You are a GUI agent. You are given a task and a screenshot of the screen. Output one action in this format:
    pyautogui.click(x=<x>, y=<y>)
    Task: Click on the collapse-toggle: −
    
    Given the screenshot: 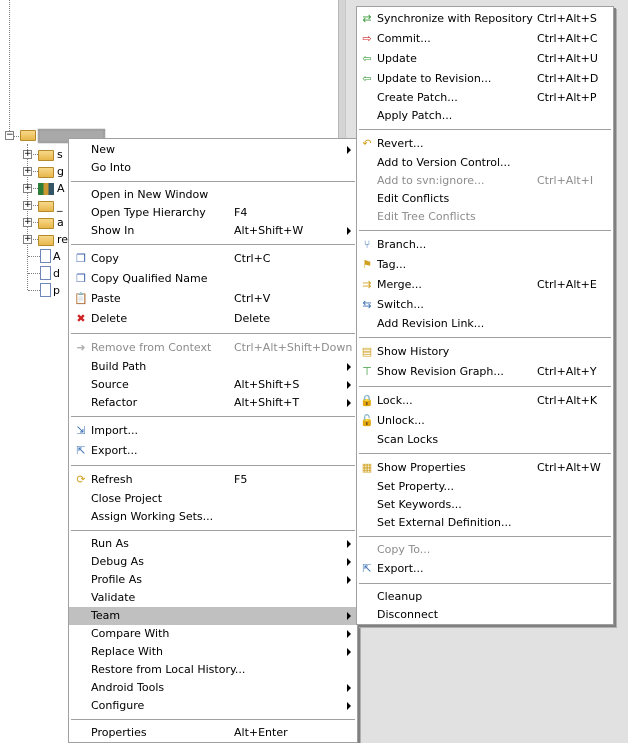 What is the action you would take?
    pyautogui.click(x=9, y=135)
    